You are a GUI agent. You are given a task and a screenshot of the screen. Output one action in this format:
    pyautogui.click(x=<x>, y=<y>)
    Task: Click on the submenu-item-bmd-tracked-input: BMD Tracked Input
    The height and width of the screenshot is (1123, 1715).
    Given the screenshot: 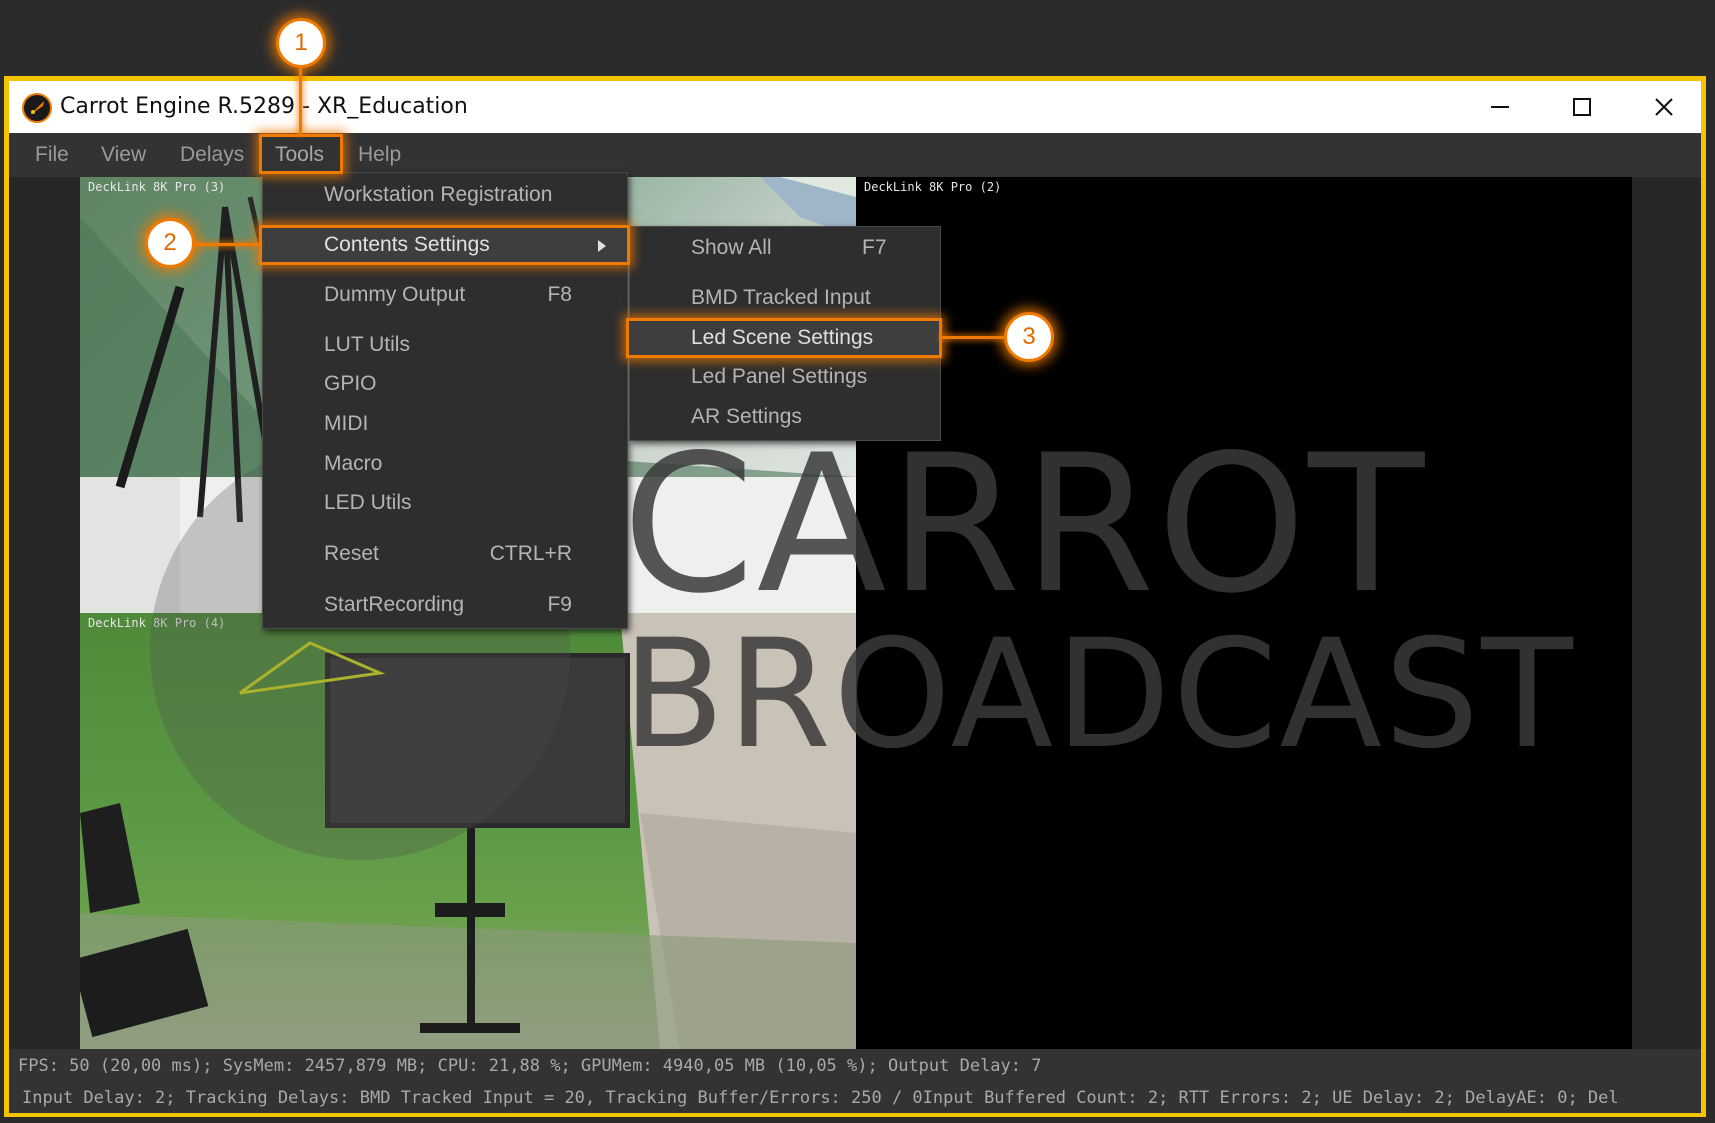 What is the action you would take?
    pyautogui.click(x=785, y=298)
    